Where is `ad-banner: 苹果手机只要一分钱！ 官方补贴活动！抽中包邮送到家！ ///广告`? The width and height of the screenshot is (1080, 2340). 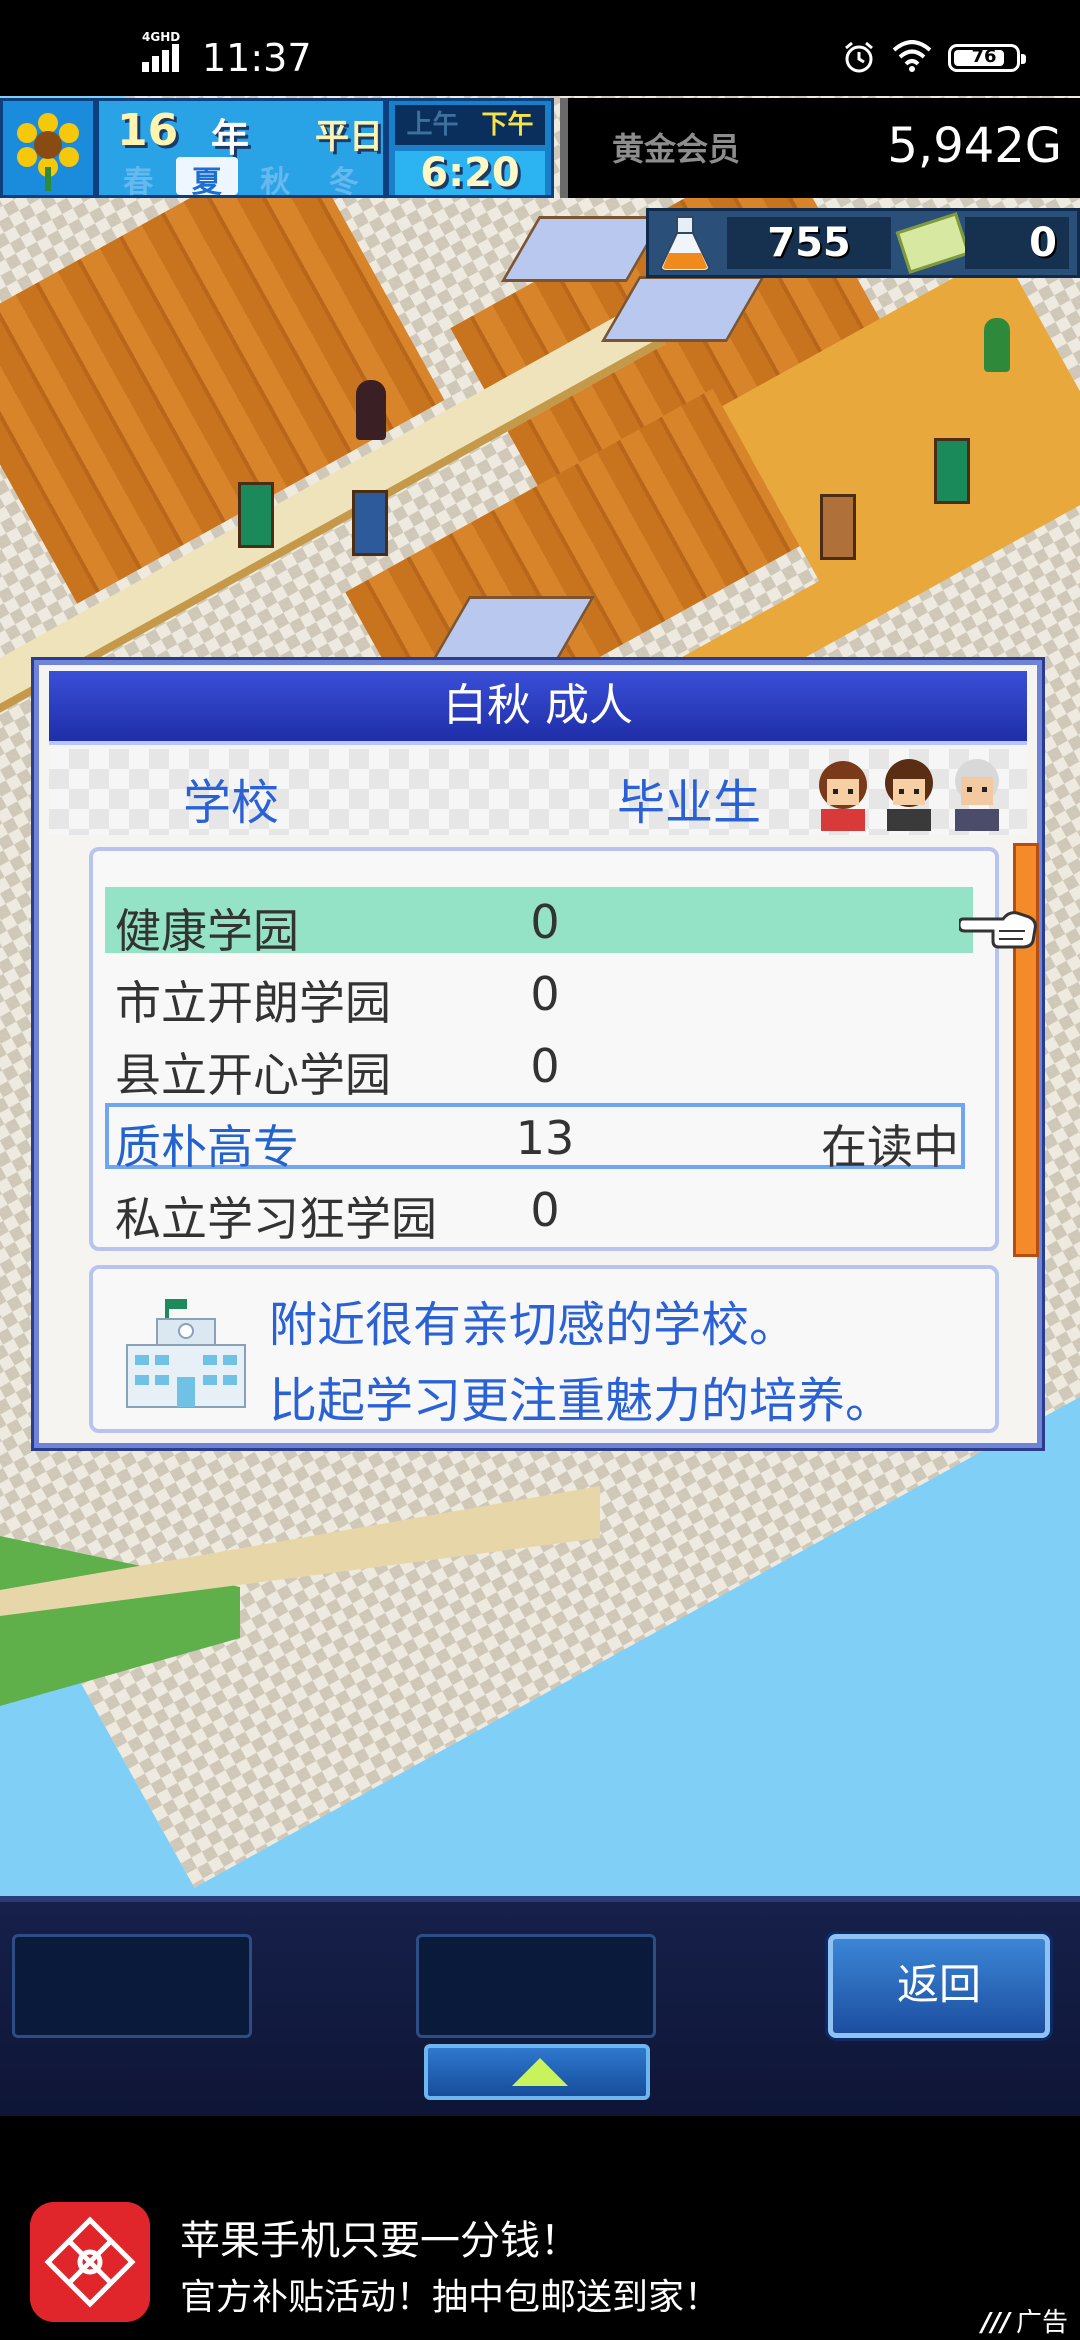 ad-banner: 苹果手机只要一分钱！ 官方补贴活动！抽中包邮送到家！ ///广告 is located at coordinates (540, 2228).